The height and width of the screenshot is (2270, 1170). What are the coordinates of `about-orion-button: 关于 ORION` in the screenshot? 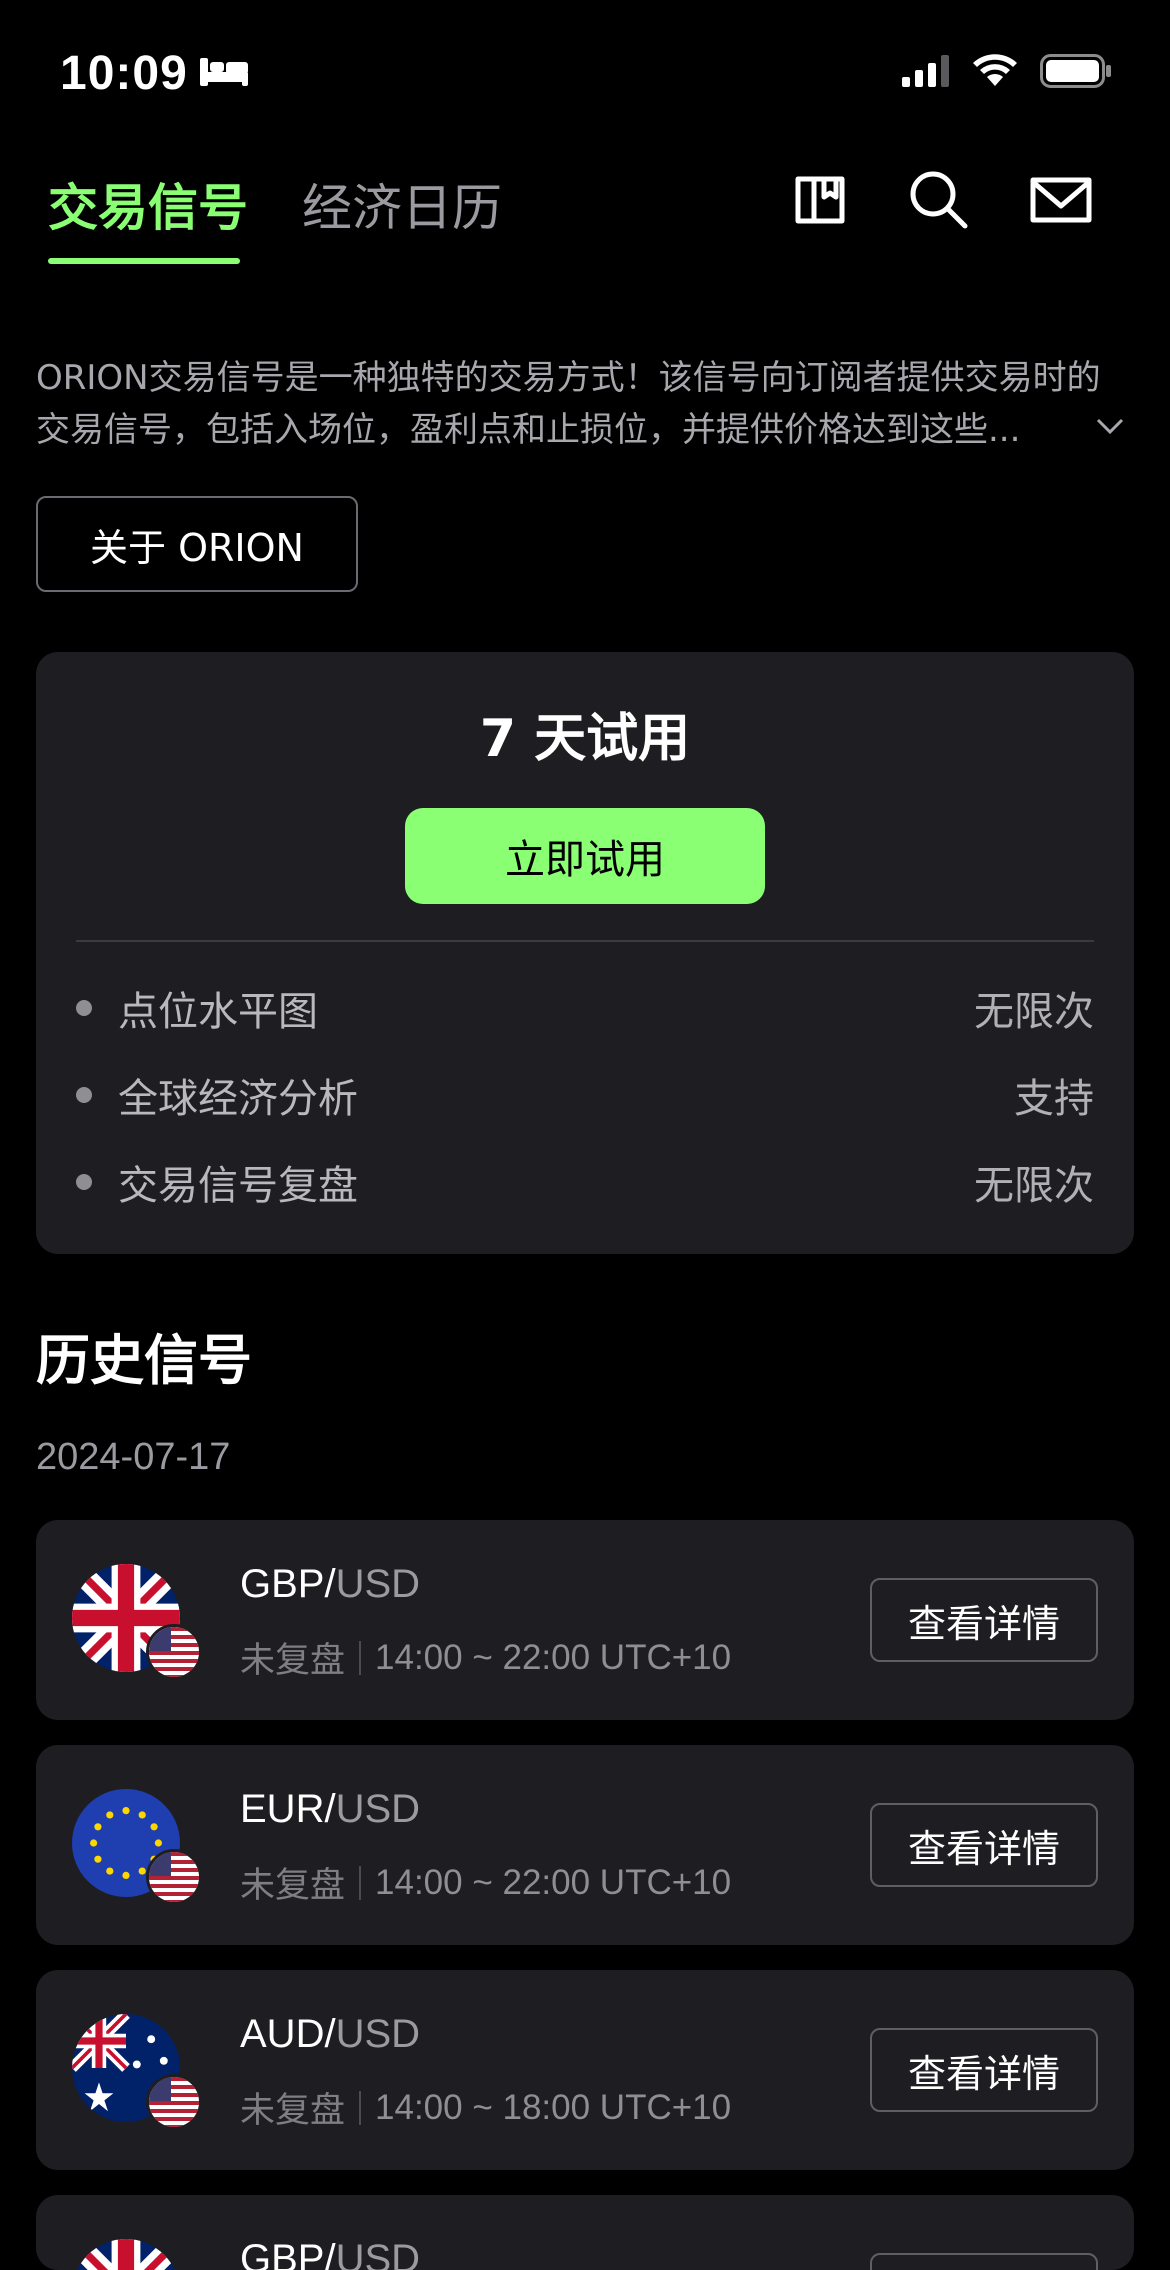 It's located at (197, 544).